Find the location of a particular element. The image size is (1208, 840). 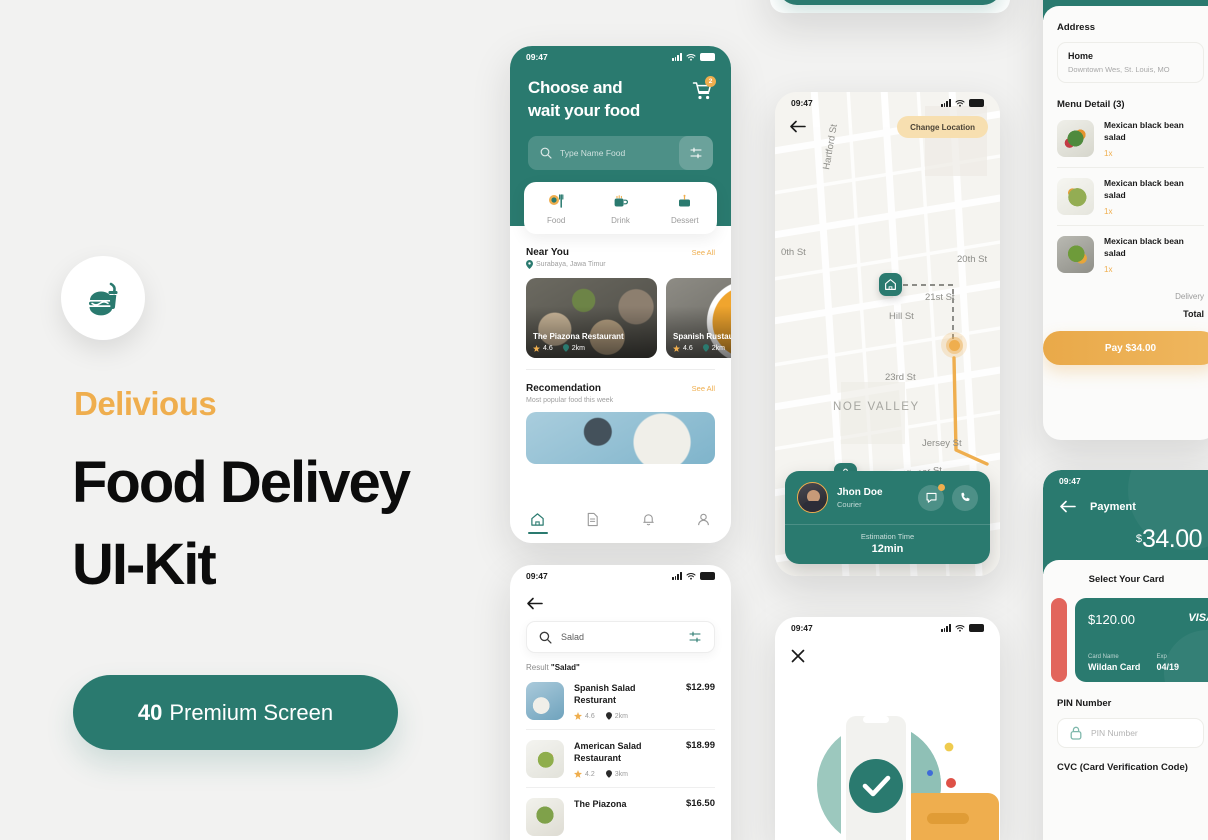

courier-map-pin is located at coordinates (954, 345).